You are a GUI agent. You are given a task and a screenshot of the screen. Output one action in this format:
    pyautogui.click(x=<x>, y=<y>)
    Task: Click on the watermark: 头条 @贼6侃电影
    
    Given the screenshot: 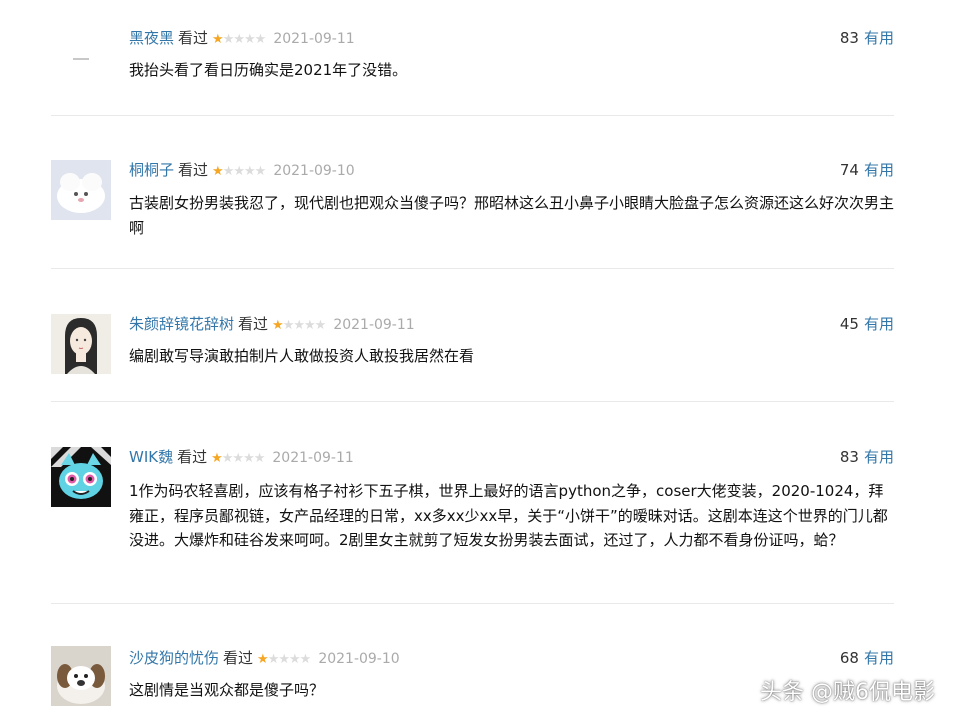 What is the action you would take?
    pyautogui.click(x=847, y=692)
    